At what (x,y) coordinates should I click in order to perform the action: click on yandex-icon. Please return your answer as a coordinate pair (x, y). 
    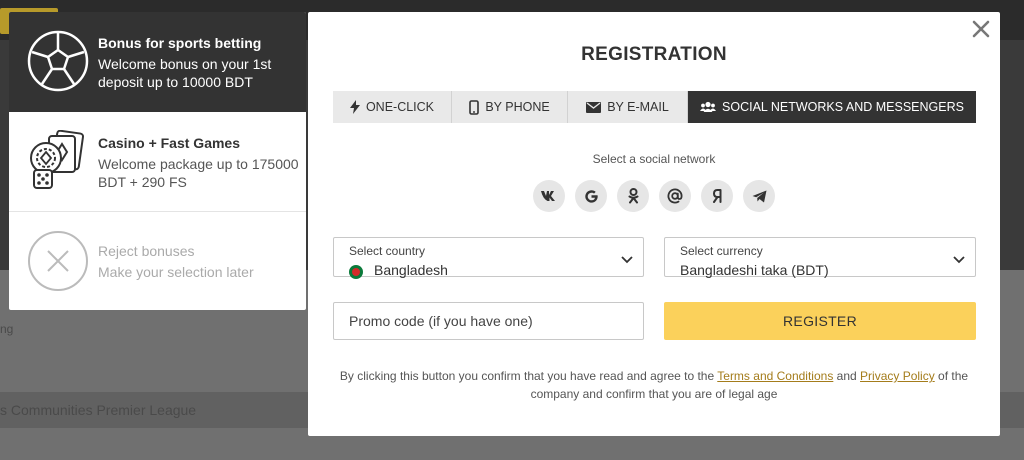
    Looking at the image, I should click on (716, 196).